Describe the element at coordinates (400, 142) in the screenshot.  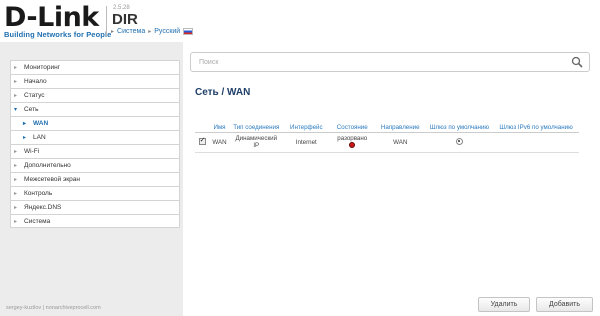
I see `cell-direction: WAN` at that location.